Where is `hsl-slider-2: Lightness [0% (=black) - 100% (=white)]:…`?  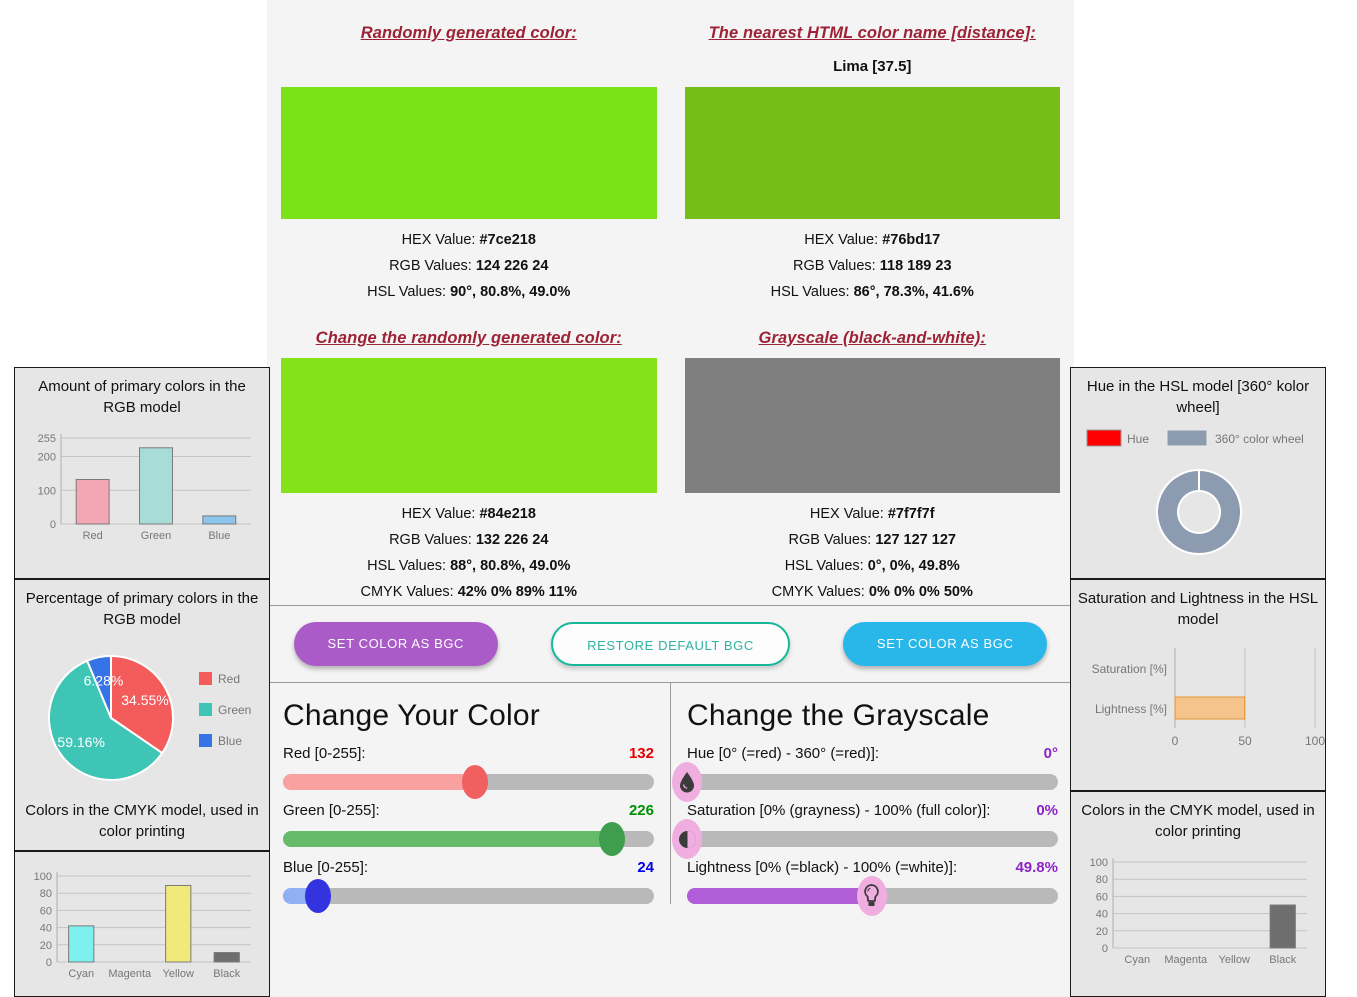
hsl-slider-2: Lightness [0% (=black) - 100% (=white)]:… is located at coordinates (872, 887).